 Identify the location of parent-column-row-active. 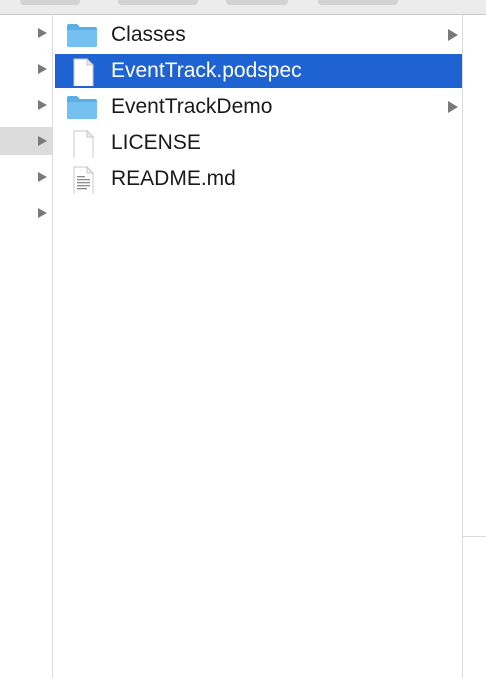
(26, 141).